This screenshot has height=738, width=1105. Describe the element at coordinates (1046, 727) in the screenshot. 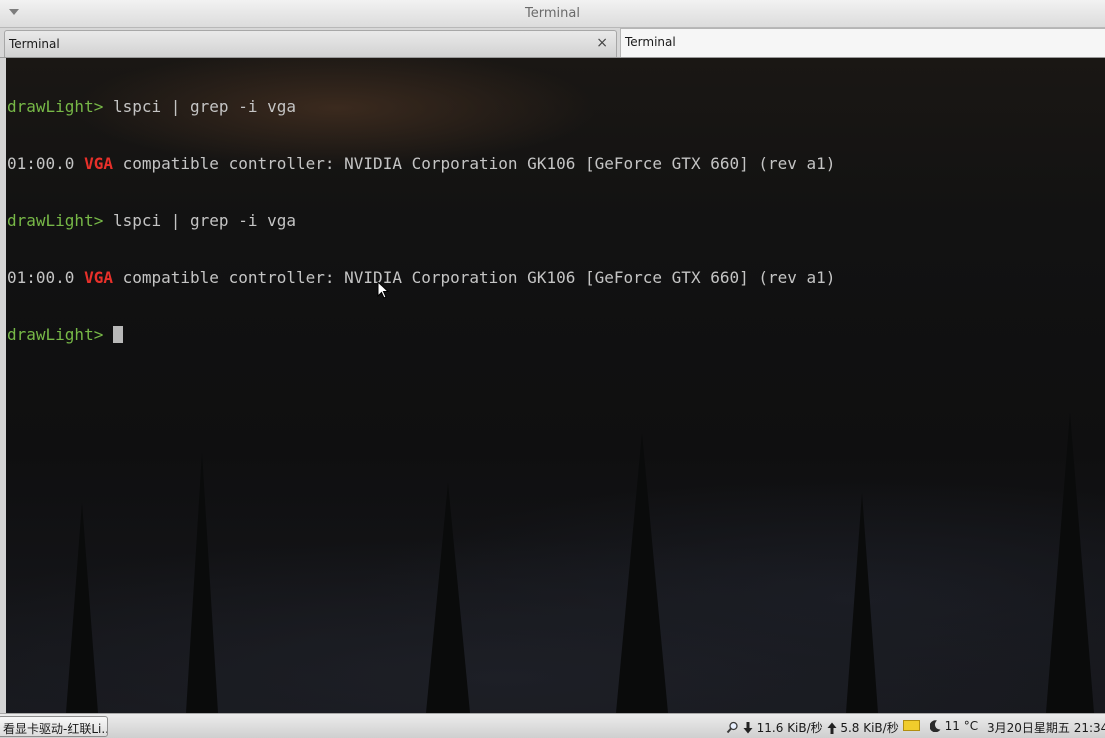

I see `clock: 3月20日星期五 21:34` at that location.